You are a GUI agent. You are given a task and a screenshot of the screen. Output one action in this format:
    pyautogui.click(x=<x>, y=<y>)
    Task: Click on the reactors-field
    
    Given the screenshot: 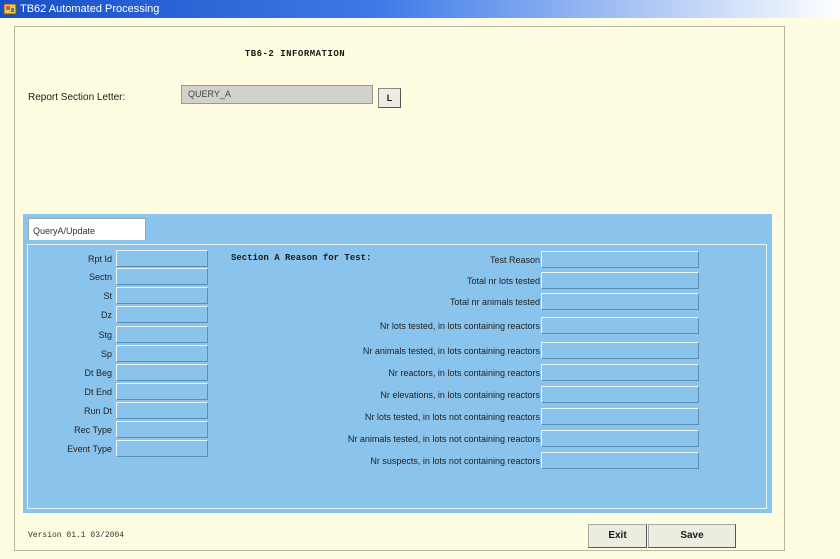 What is the action you would take?
    pyautogui.click(x=620, y=372)
    